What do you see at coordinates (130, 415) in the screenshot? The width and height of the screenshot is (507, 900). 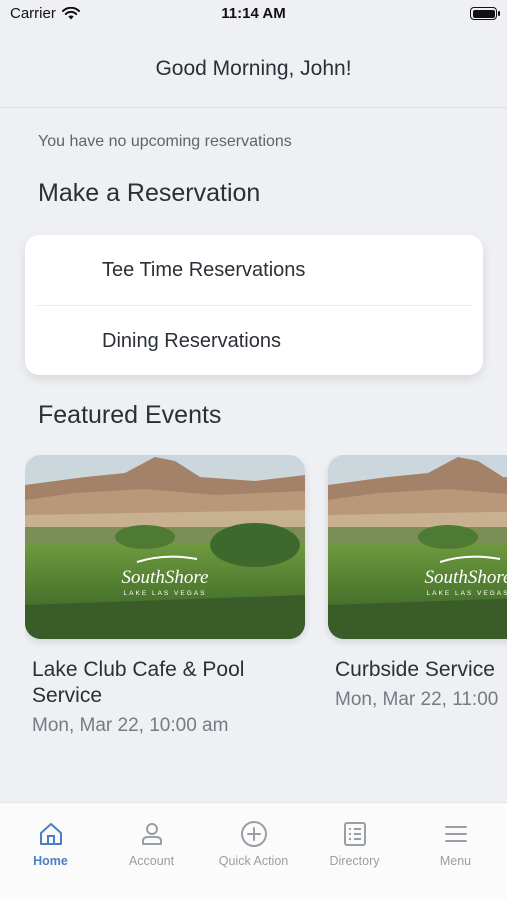 I see `featured-events-title: Featured Events` at bounding box center [130, 415].